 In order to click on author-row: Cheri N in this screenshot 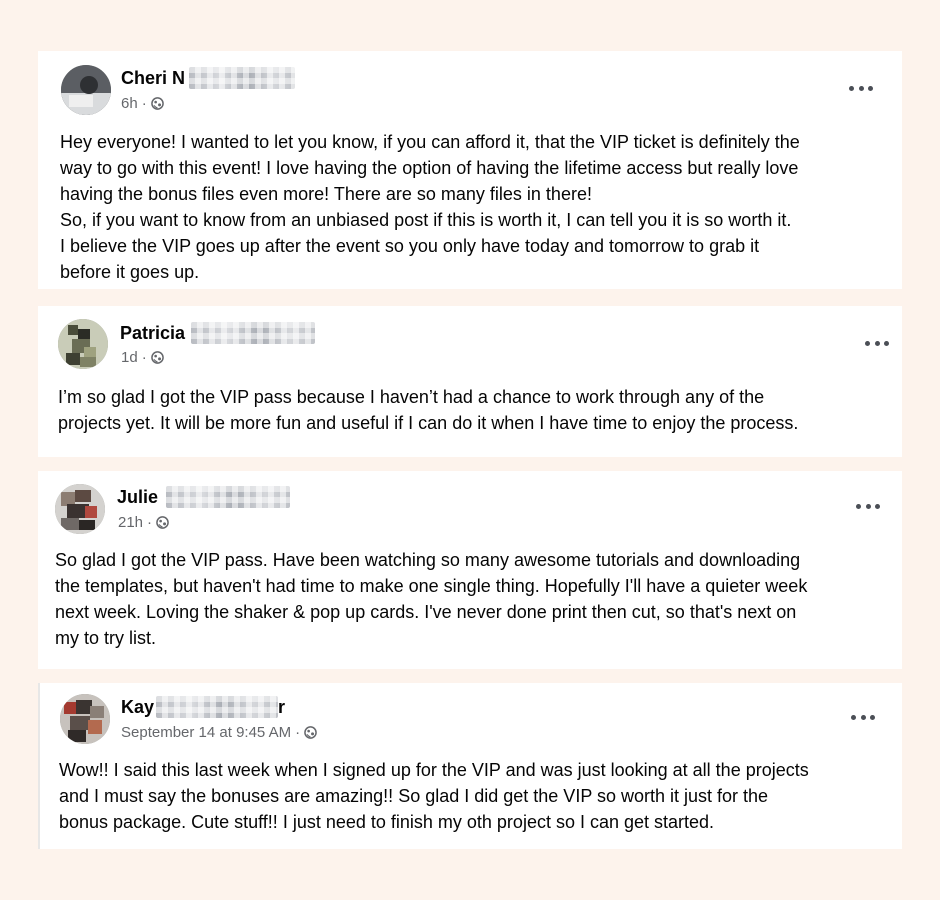, I will do `click(208, 78)`.